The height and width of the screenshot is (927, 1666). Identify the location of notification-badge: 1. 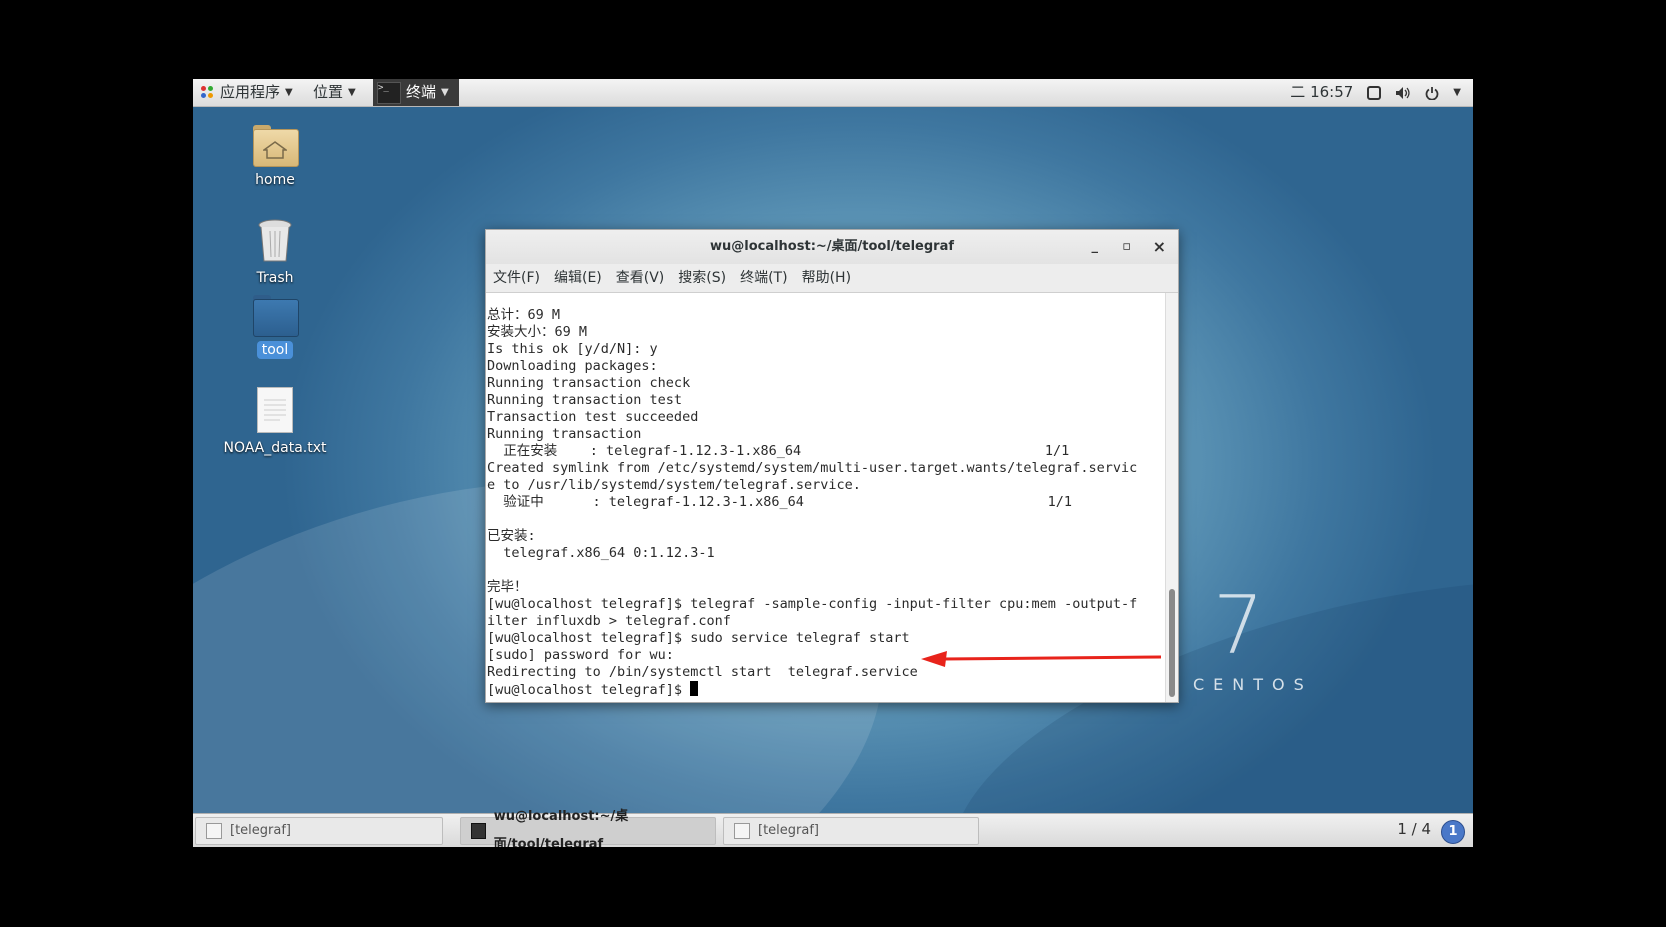
(1453, 832).